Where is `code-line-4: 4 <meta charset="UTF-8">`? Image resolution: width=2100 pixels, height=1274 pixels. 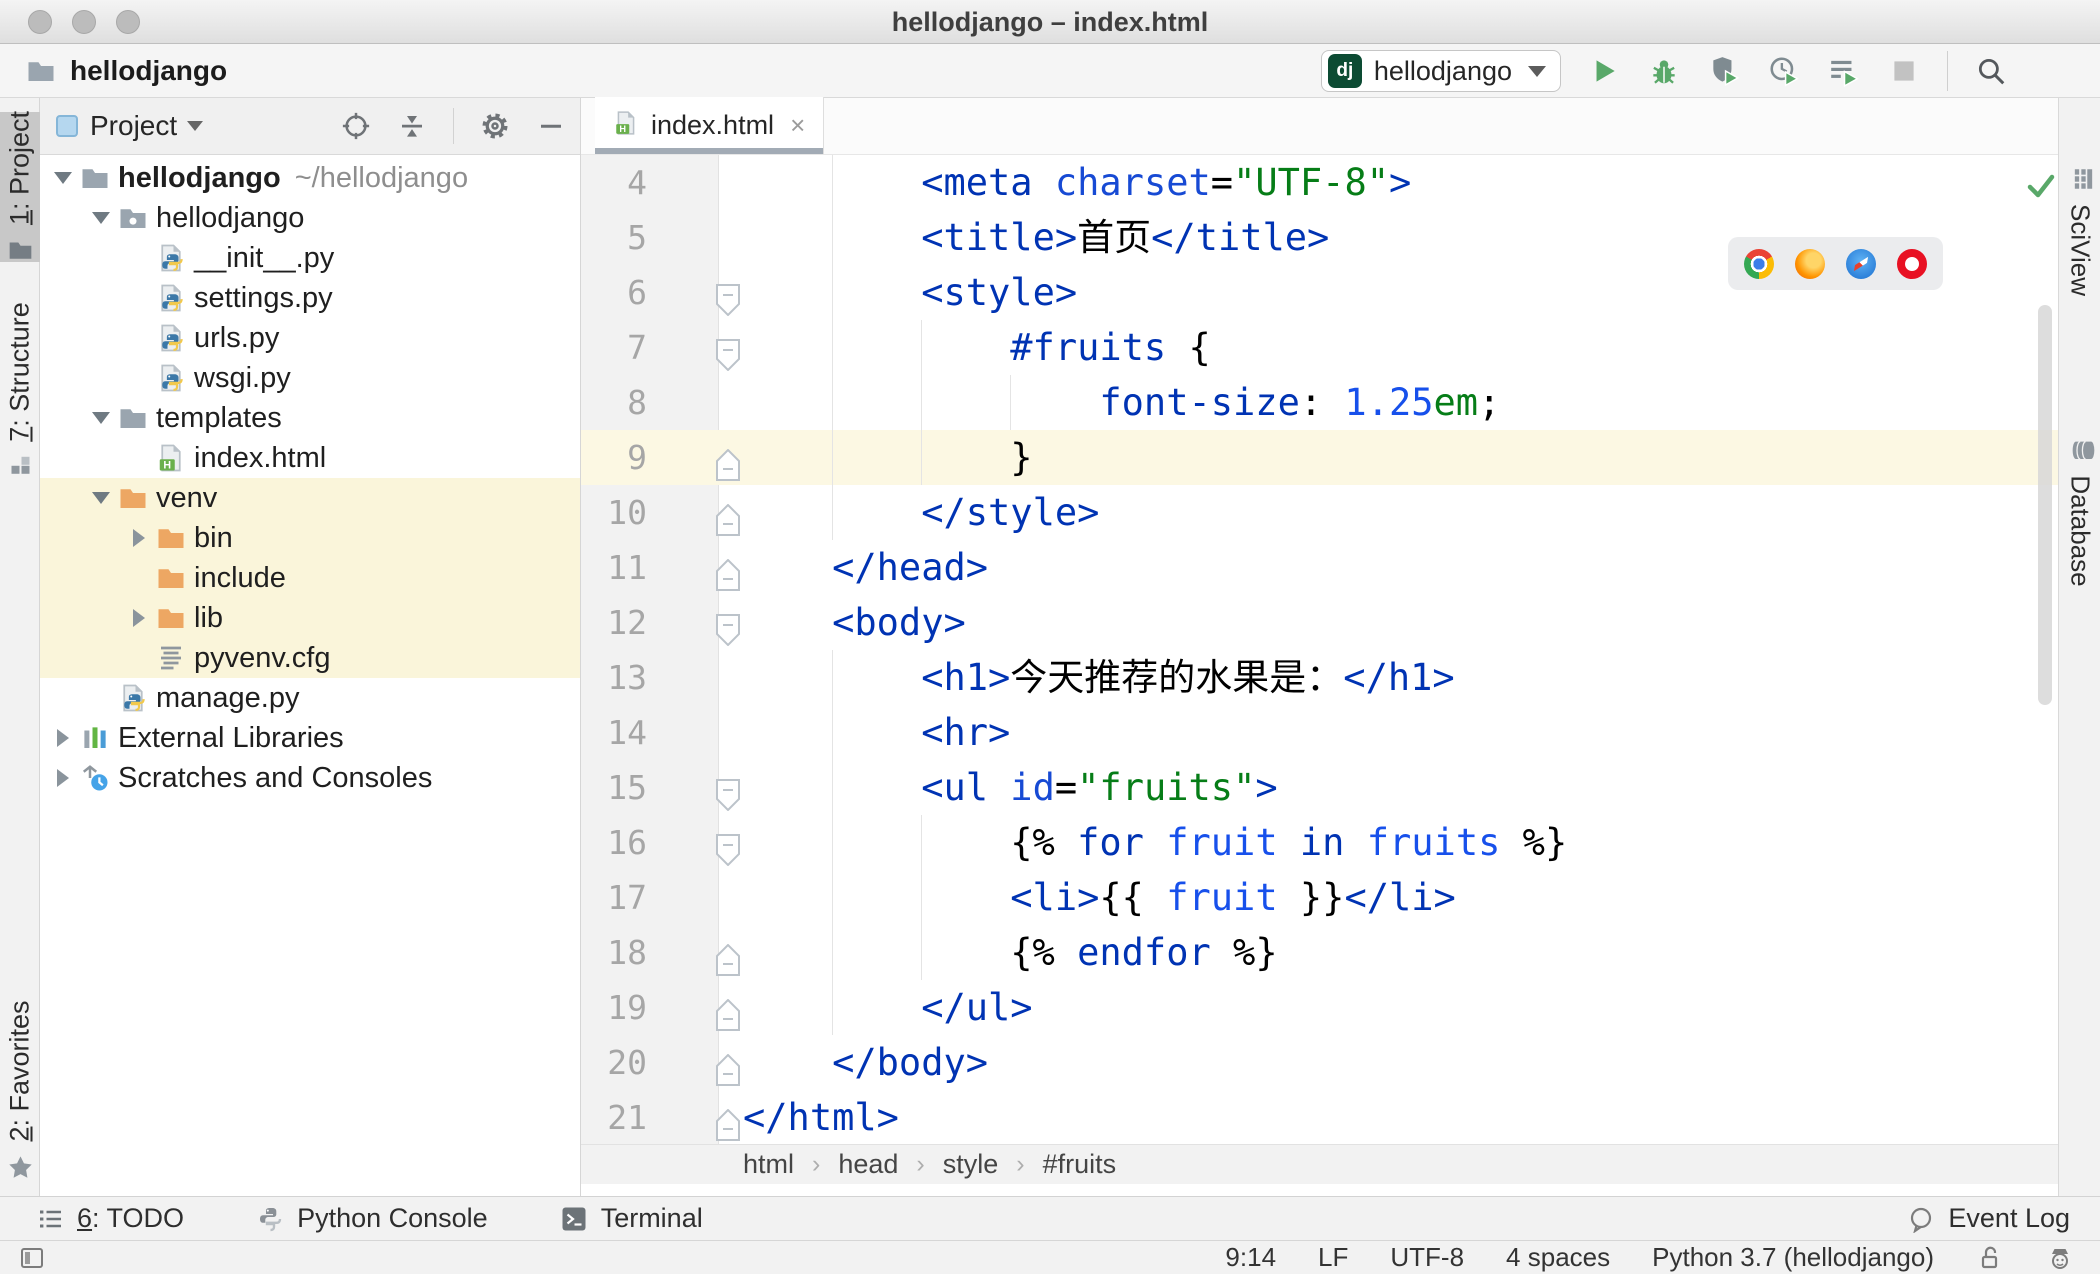 code-line-4: 4 <meta charset="UTF-8"> is located at coordinates (1319, 182).